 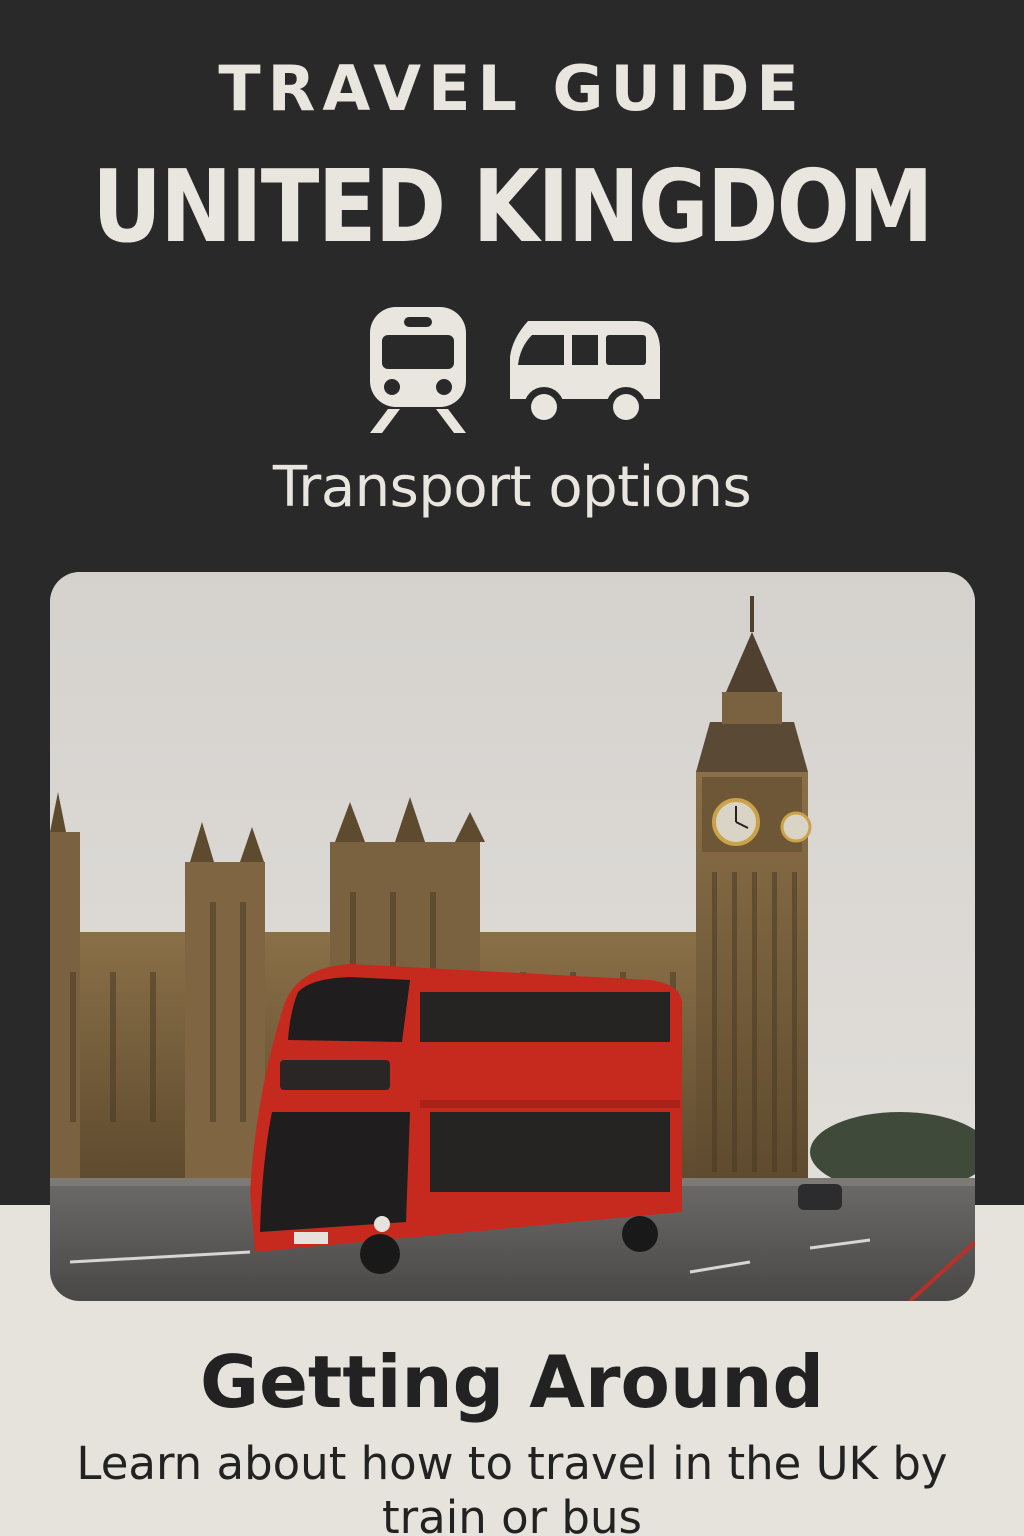 What do you see at coordinates (512, 487) in the screenshot?
I see `page-subtitle: Transport options` at bounding box center [512, 487].